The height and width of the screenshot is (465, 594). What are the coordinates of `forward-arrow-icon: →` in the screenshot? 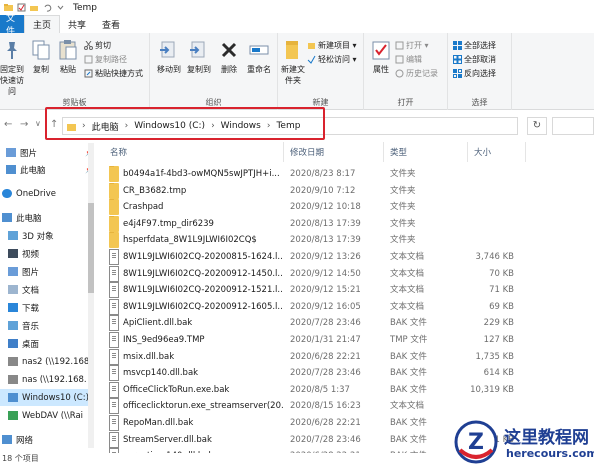 It's located at (24, 124).